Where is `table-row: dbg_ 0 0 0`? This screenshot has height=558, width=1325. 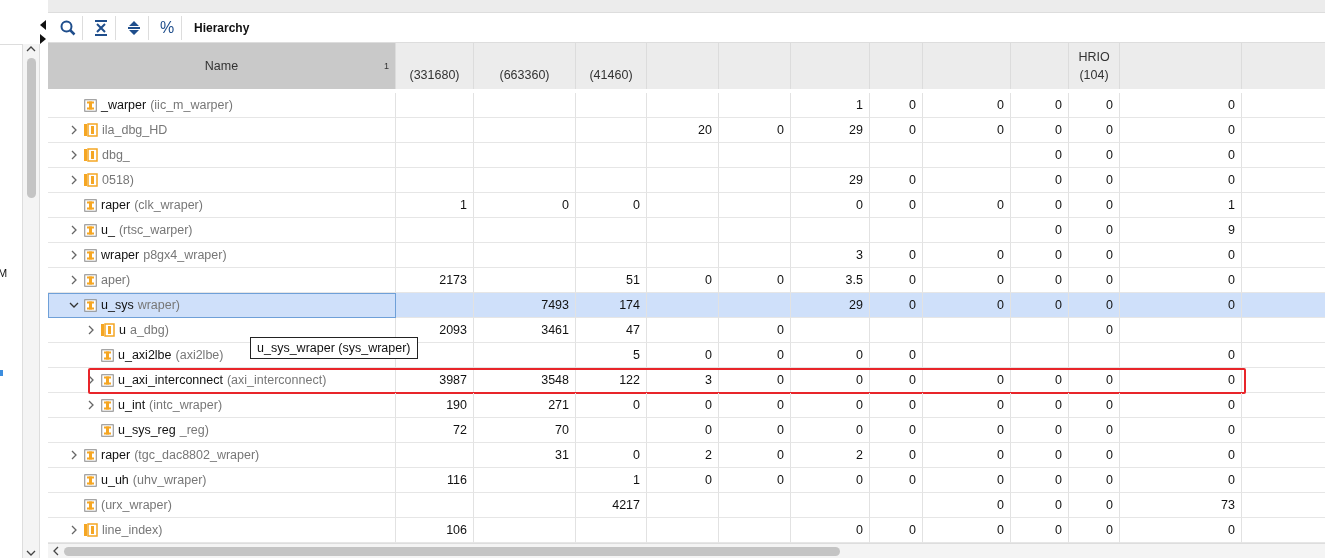 table-row: dbg_ 0 0 0 is located at coordinates (686, 156).